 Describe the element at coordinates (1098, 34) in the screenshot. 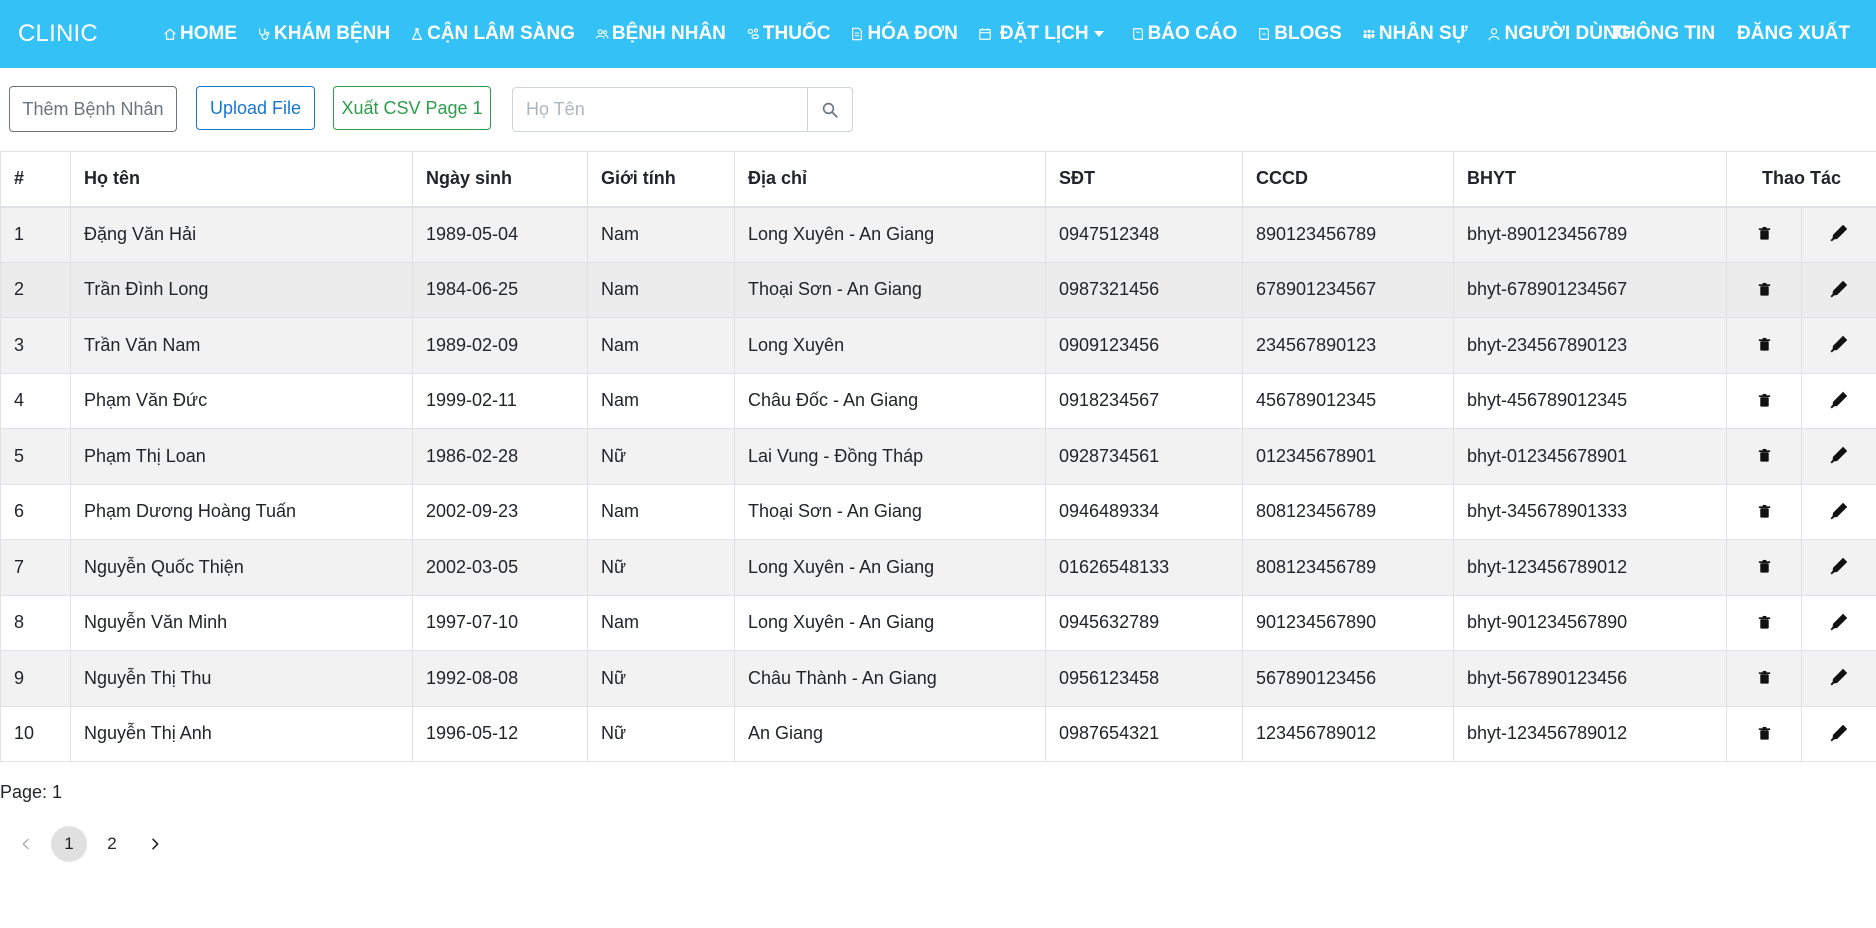

I see `caret-down-icon` at that location.